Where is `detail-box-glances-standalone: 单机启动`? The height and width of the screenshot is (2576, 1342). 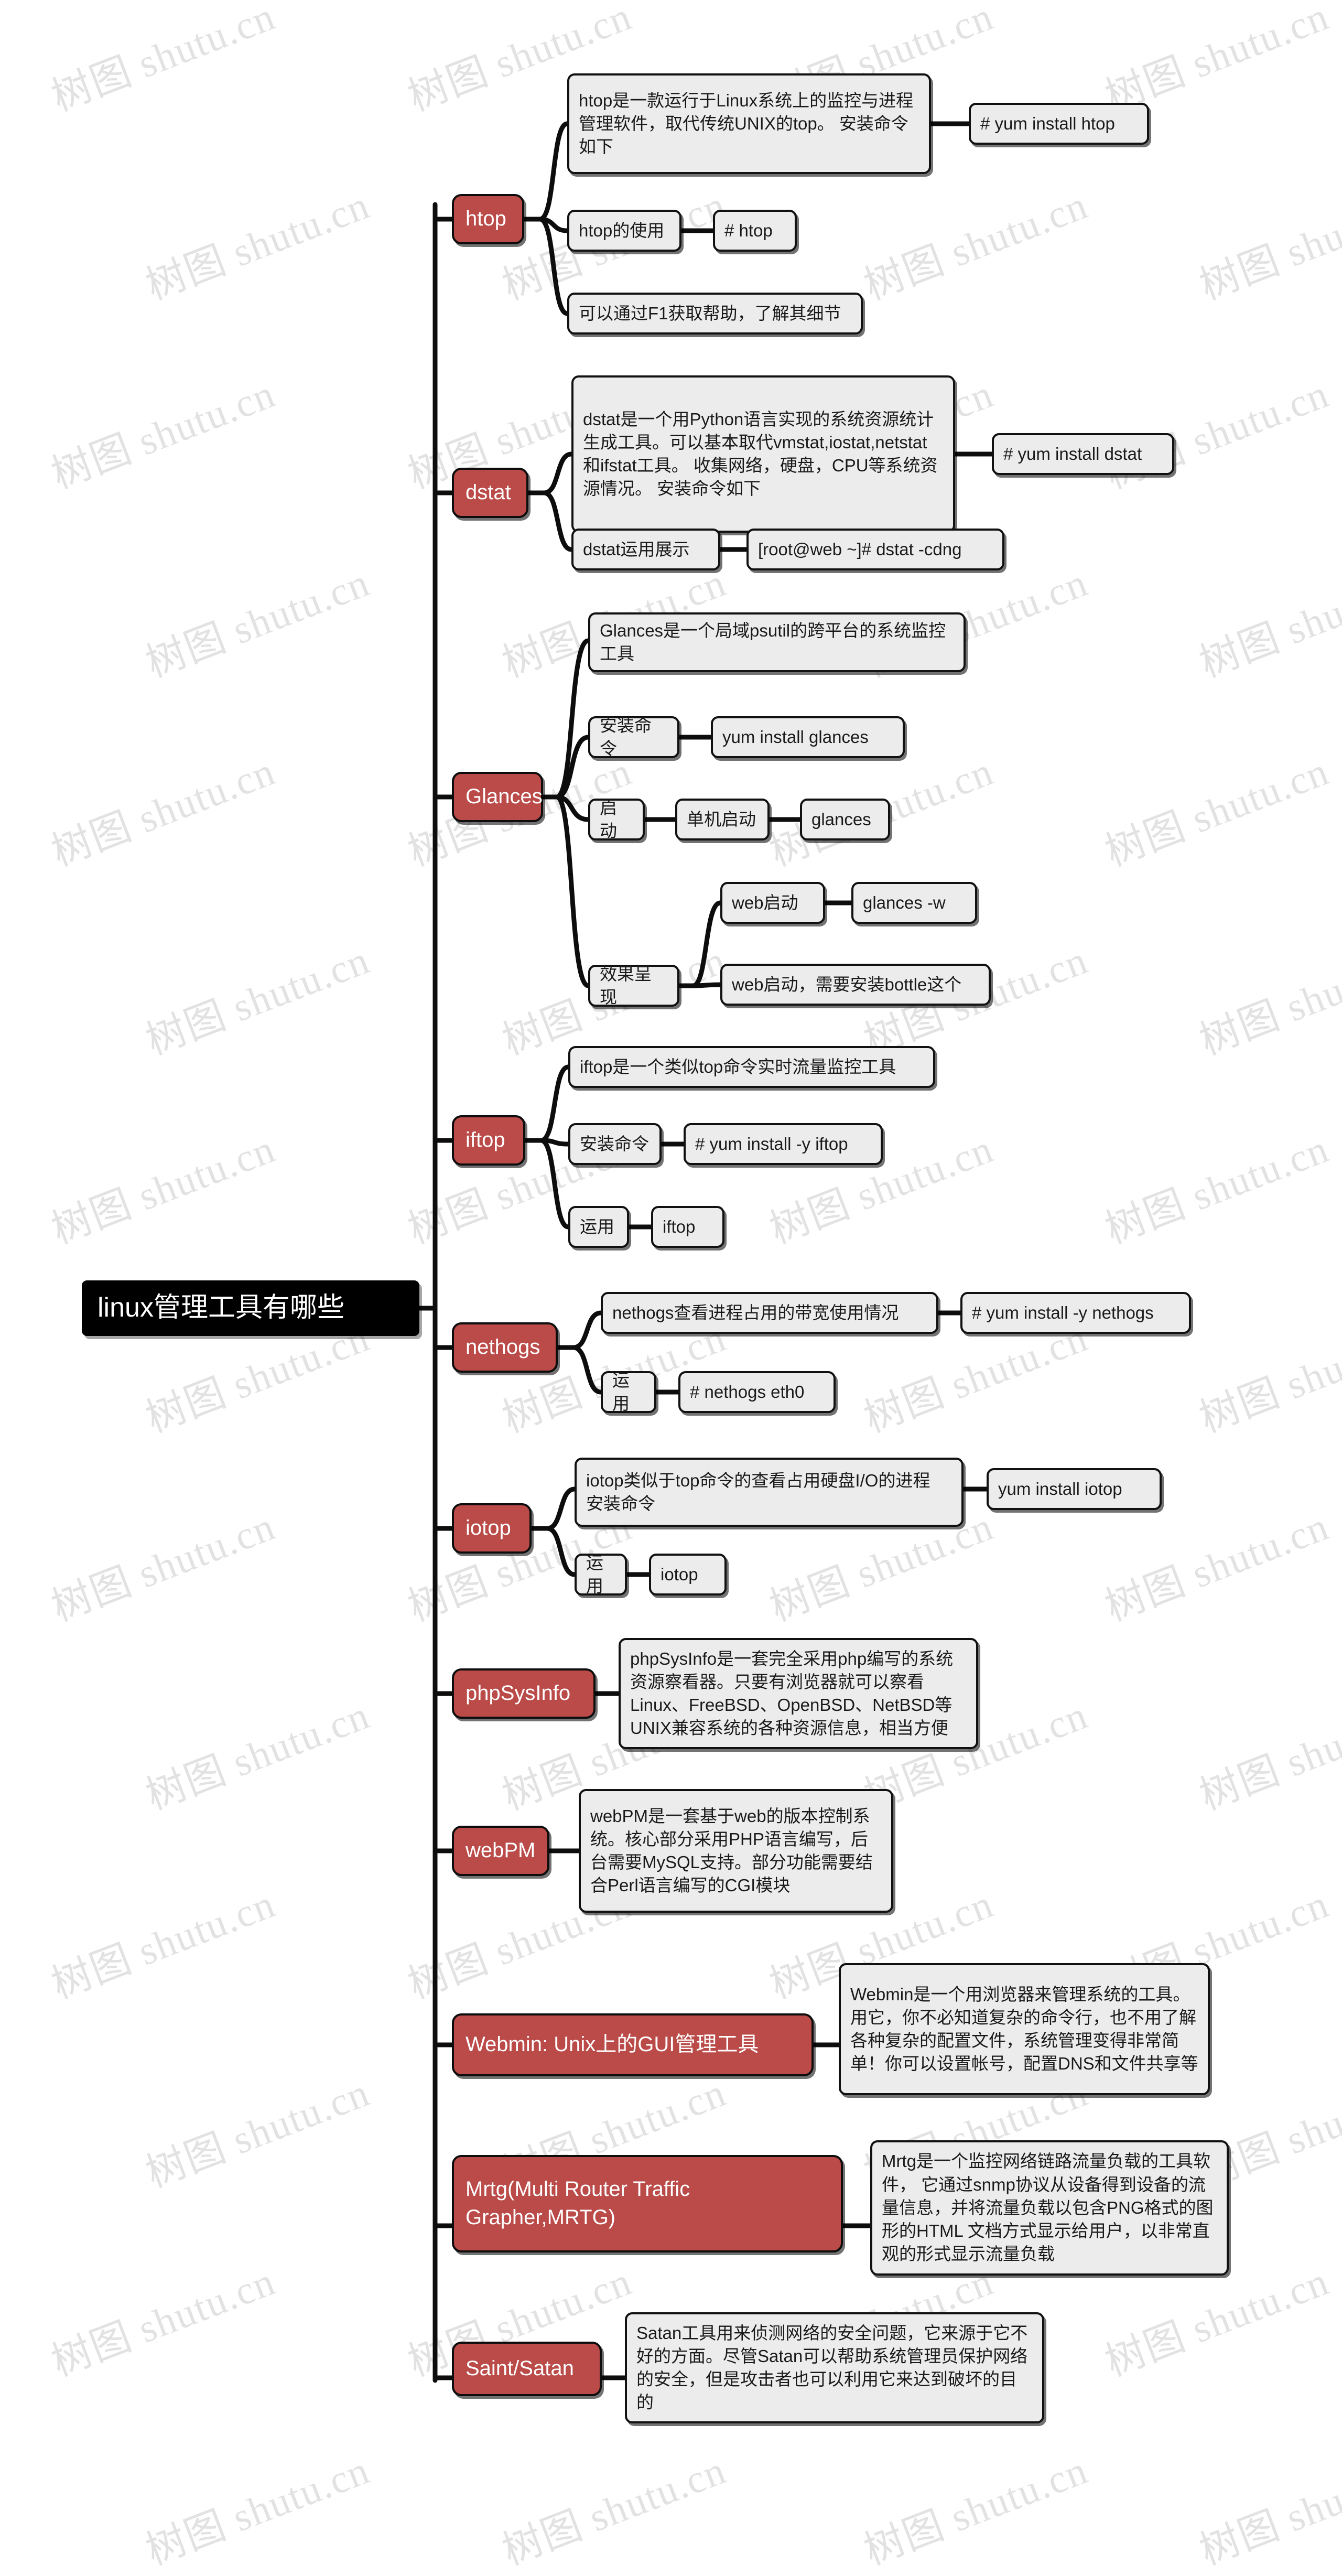 detail-box-glances-standalone: 单机启动 is located at coordinates (722, 819).